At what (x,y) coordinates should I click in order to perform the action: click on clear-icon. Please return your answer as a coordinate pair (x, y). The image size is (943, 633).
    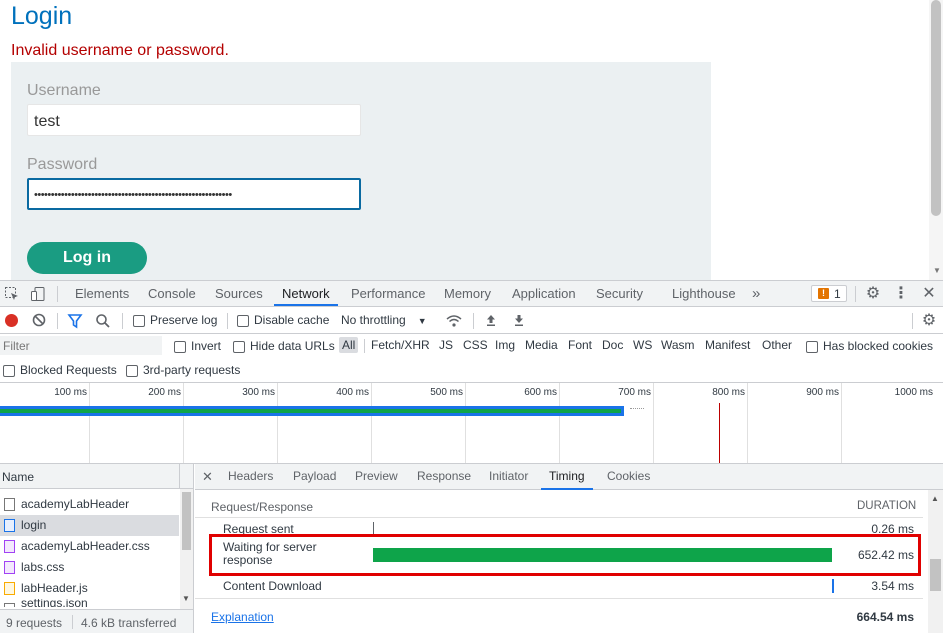
    Looking at the image, I should click on (39, 321).